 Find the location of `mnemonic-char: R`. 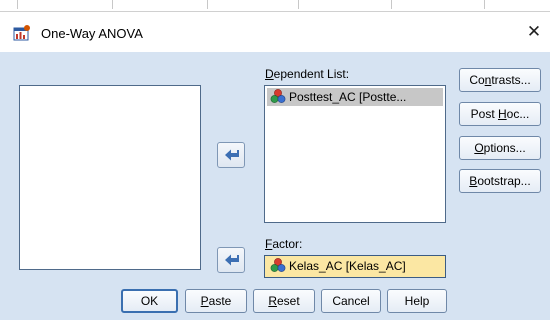

mnemonic-char: R is located at coordinates (272, 301).